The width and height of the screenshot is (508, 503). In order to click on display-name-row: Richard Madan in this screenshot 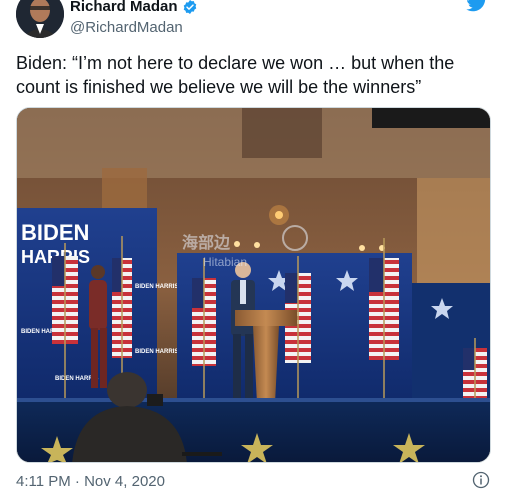, I will do `click(134, 7)`.